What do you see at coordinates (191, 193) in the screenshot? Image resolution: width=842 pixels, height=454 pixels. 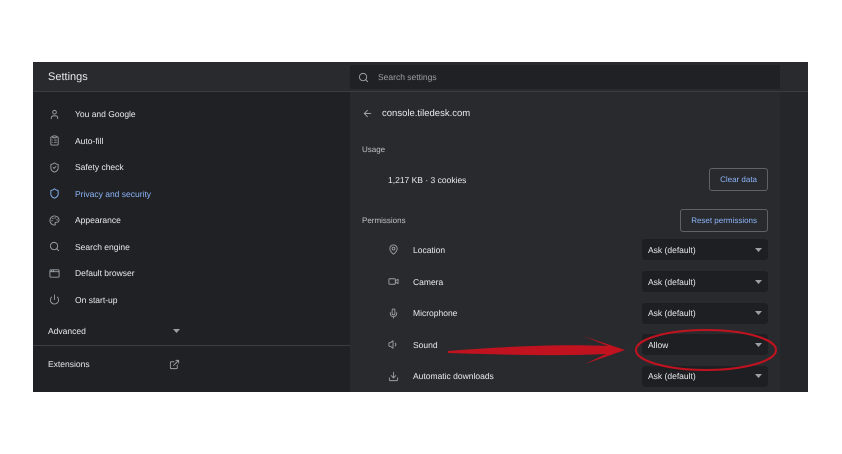 I see `sidebar-item: Privacy and security` at bounding box center [191, 193].